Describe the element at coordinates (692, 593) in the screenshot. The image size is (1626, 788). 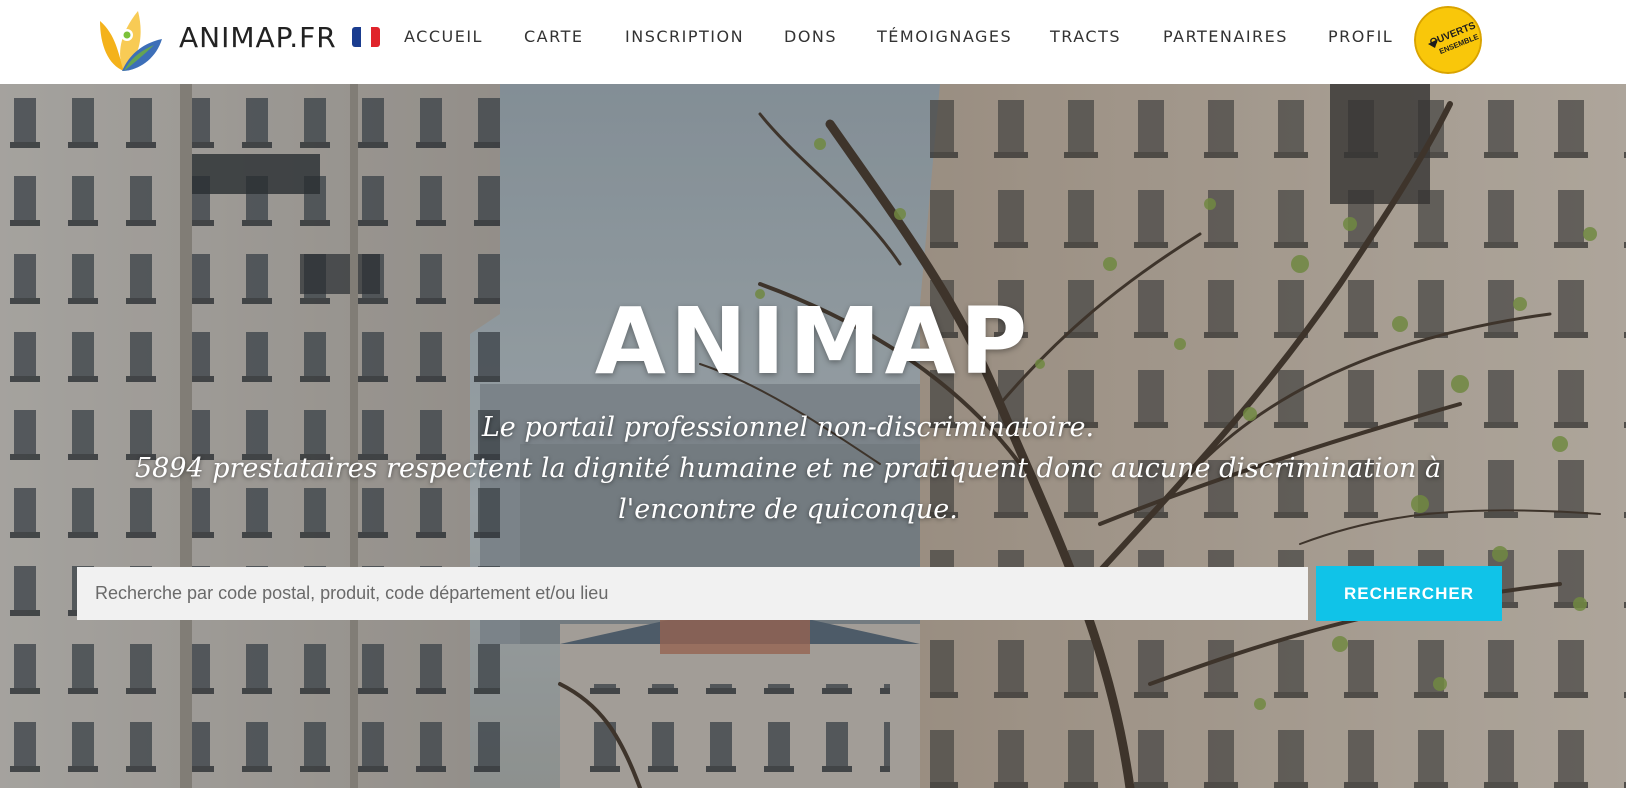
I see `search-input` at that location.